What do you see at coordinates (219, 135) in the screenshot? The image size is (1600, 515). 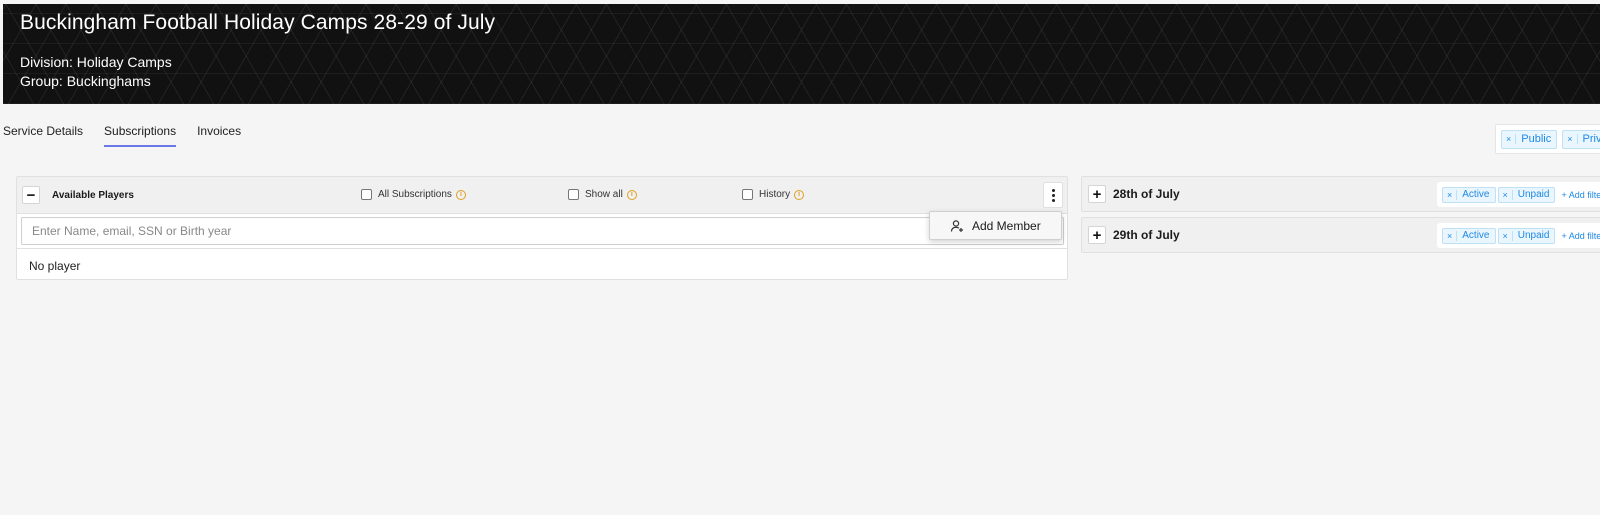 I see `tab-invoices: Invoices` at bounding box center [219, 135].